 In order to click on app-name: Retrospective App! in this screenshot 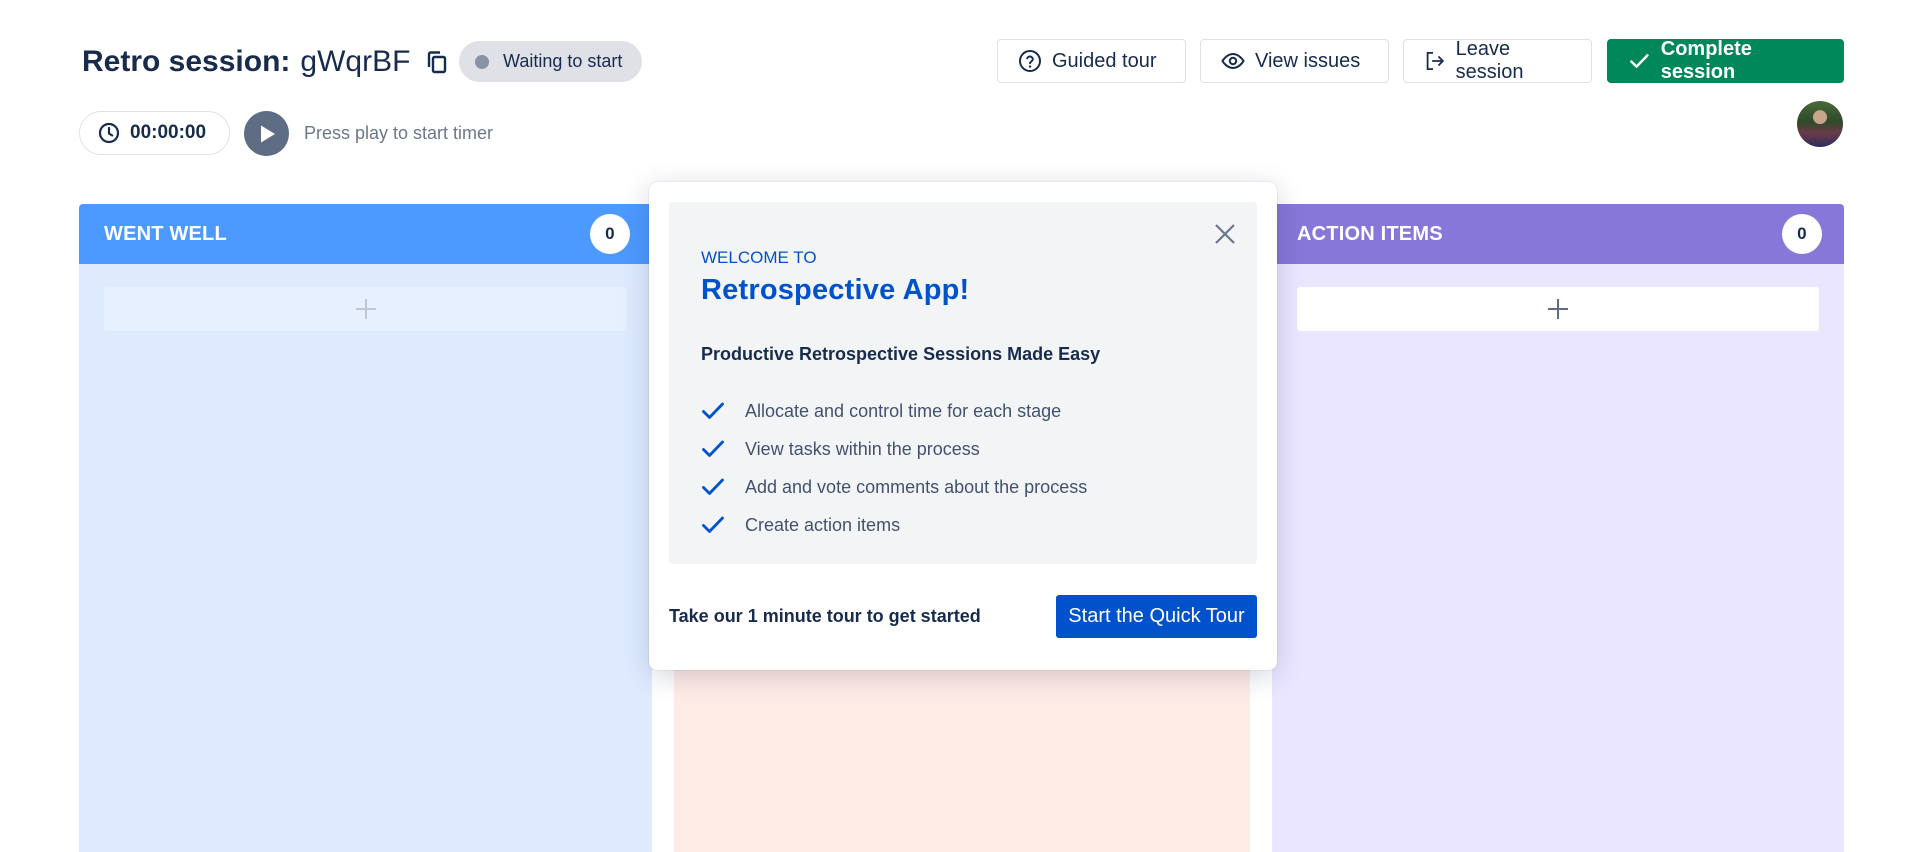, I will do `click(835, 290)`.